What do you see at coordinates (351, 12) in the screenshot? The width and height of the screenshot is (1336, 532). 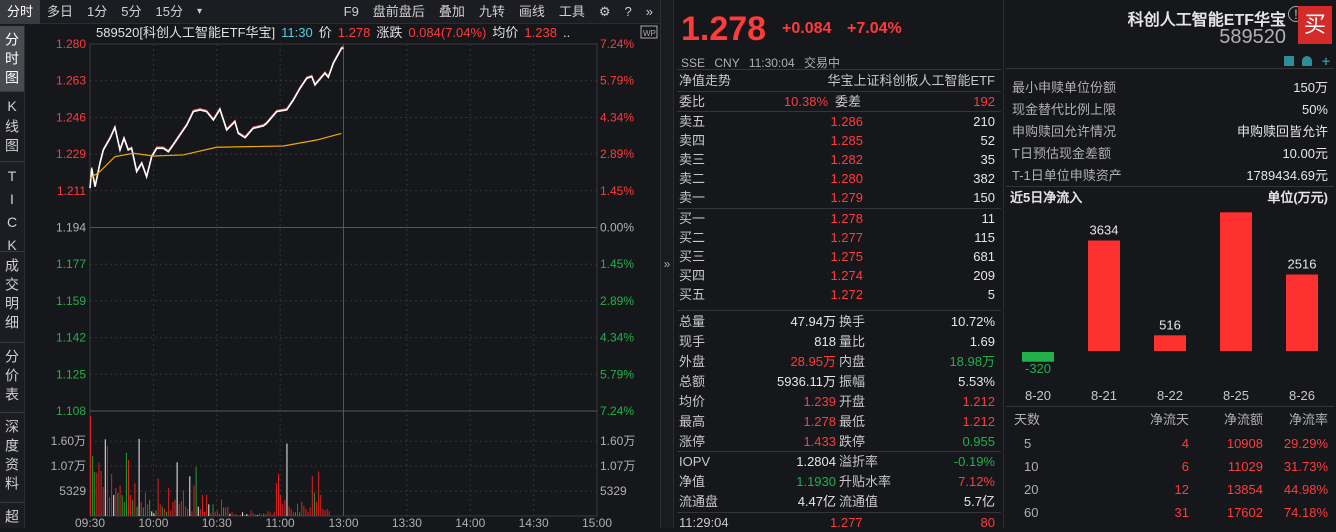 I see `f9-button: F9` at bounding box center [351, 12].